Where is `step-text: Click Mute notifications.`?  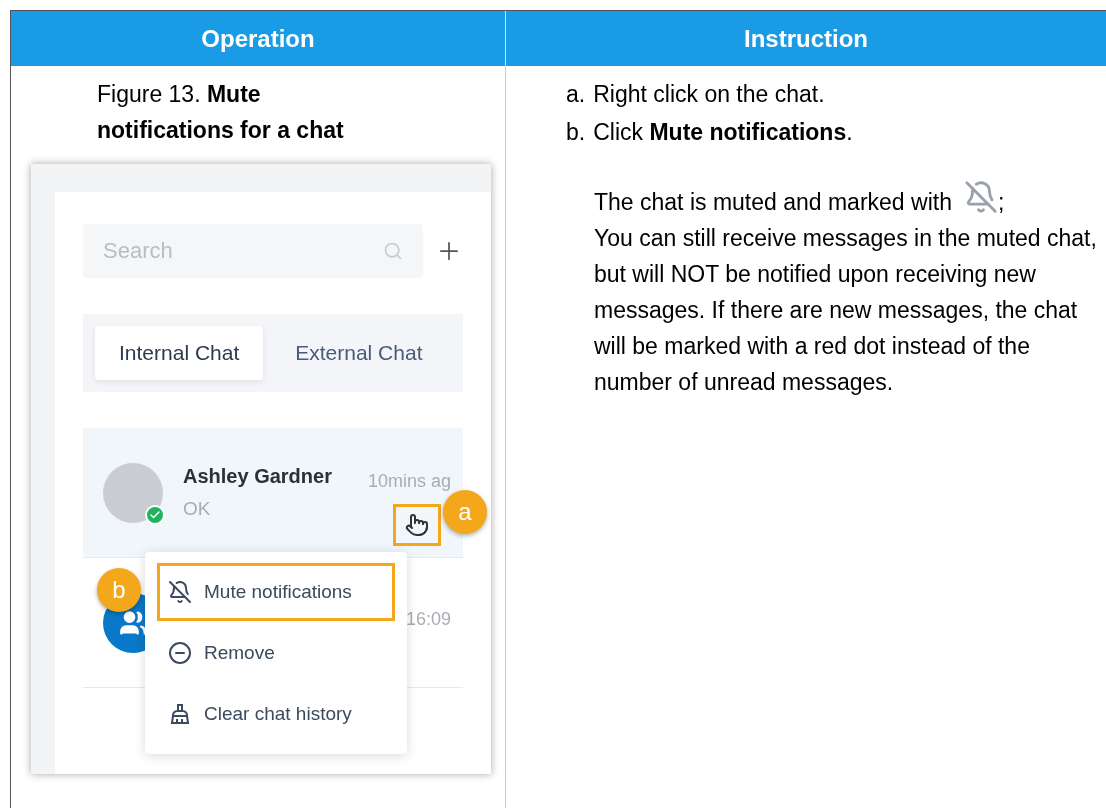 step-text: Click Mute notifications. is located at coordinates (723, 132).